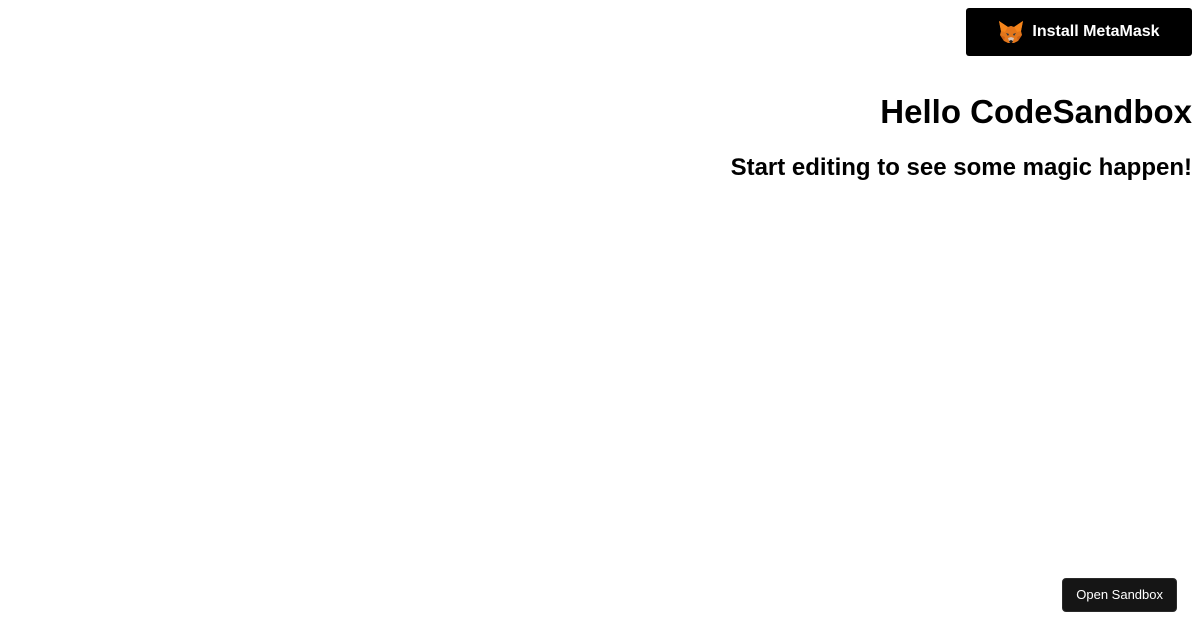 This screenshot has width=1200, height=630. What do you see at coordinates (1036, 111) in the screenshot?
I see `page-title: Hello CodeSandbox` at bounding box center [1036, 111].